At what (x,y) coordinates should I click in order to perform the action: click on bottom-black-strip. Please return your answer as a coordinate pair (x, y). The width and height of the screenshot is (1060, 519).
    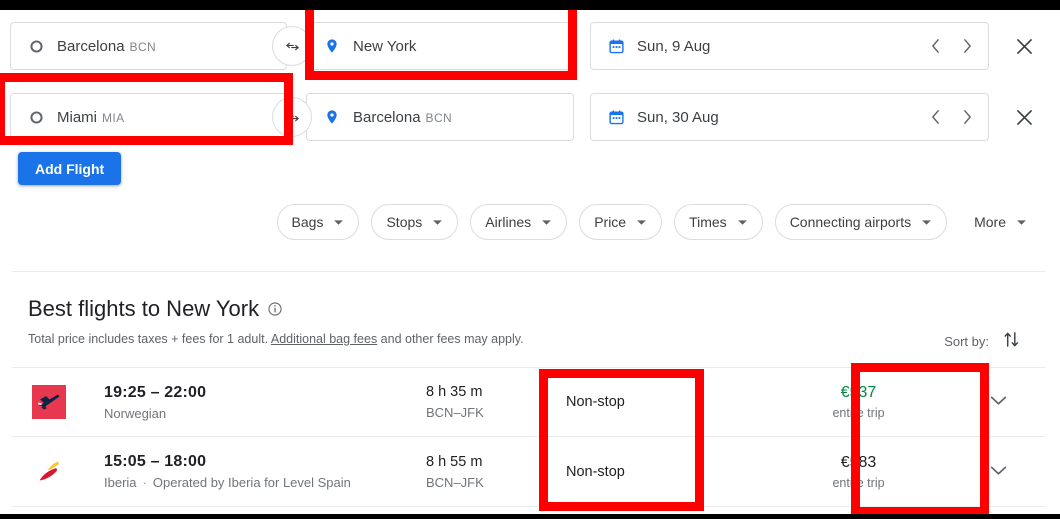
    Looking at the image, I should click on (530, 516).